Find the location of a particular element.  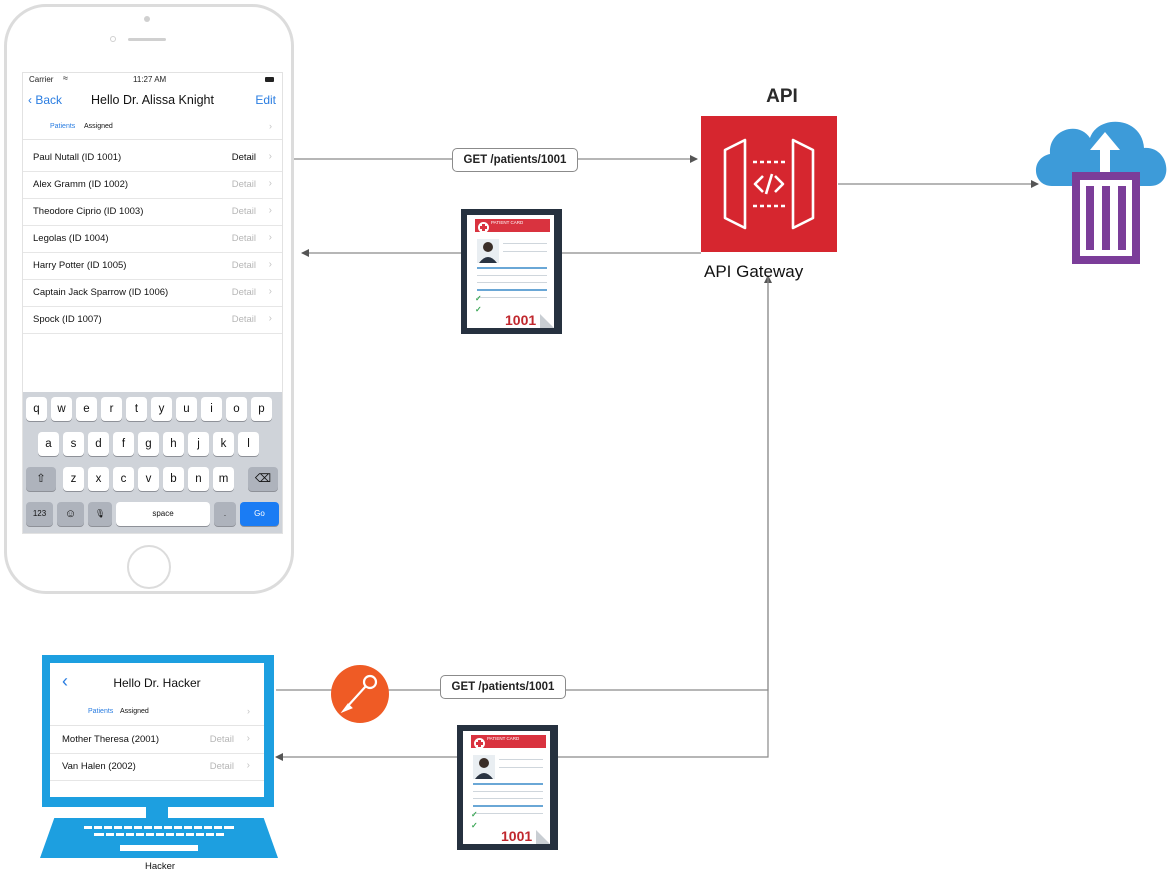

patient-row: Captain Jack Sparrow (ID 1006) Detail › is located at coordinates (152, 293).